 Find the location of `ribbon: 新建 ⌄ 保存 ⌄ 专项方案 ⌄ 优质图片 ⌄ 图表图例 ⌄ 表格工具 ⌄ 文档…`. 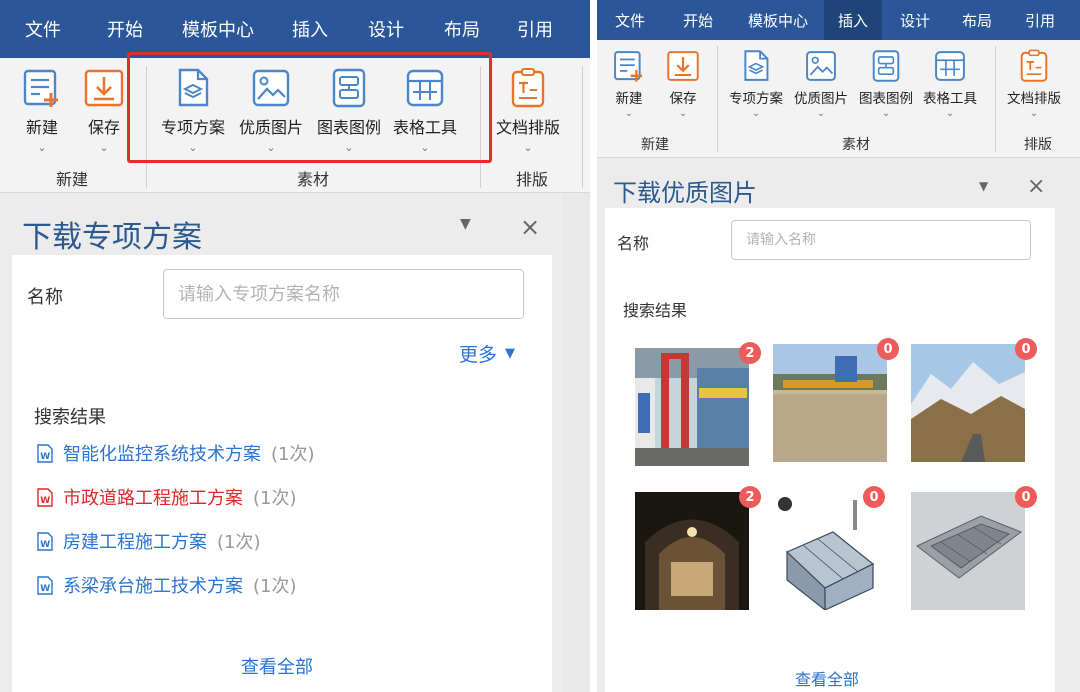

ribbon: 新建 ⌄ 保存 ⌄ 专项方案 ⌄ 优质图片 ⌄ 图表图例 ⌄ 表格工具 ⌄ 文档… is located at coordinates (838, 99).